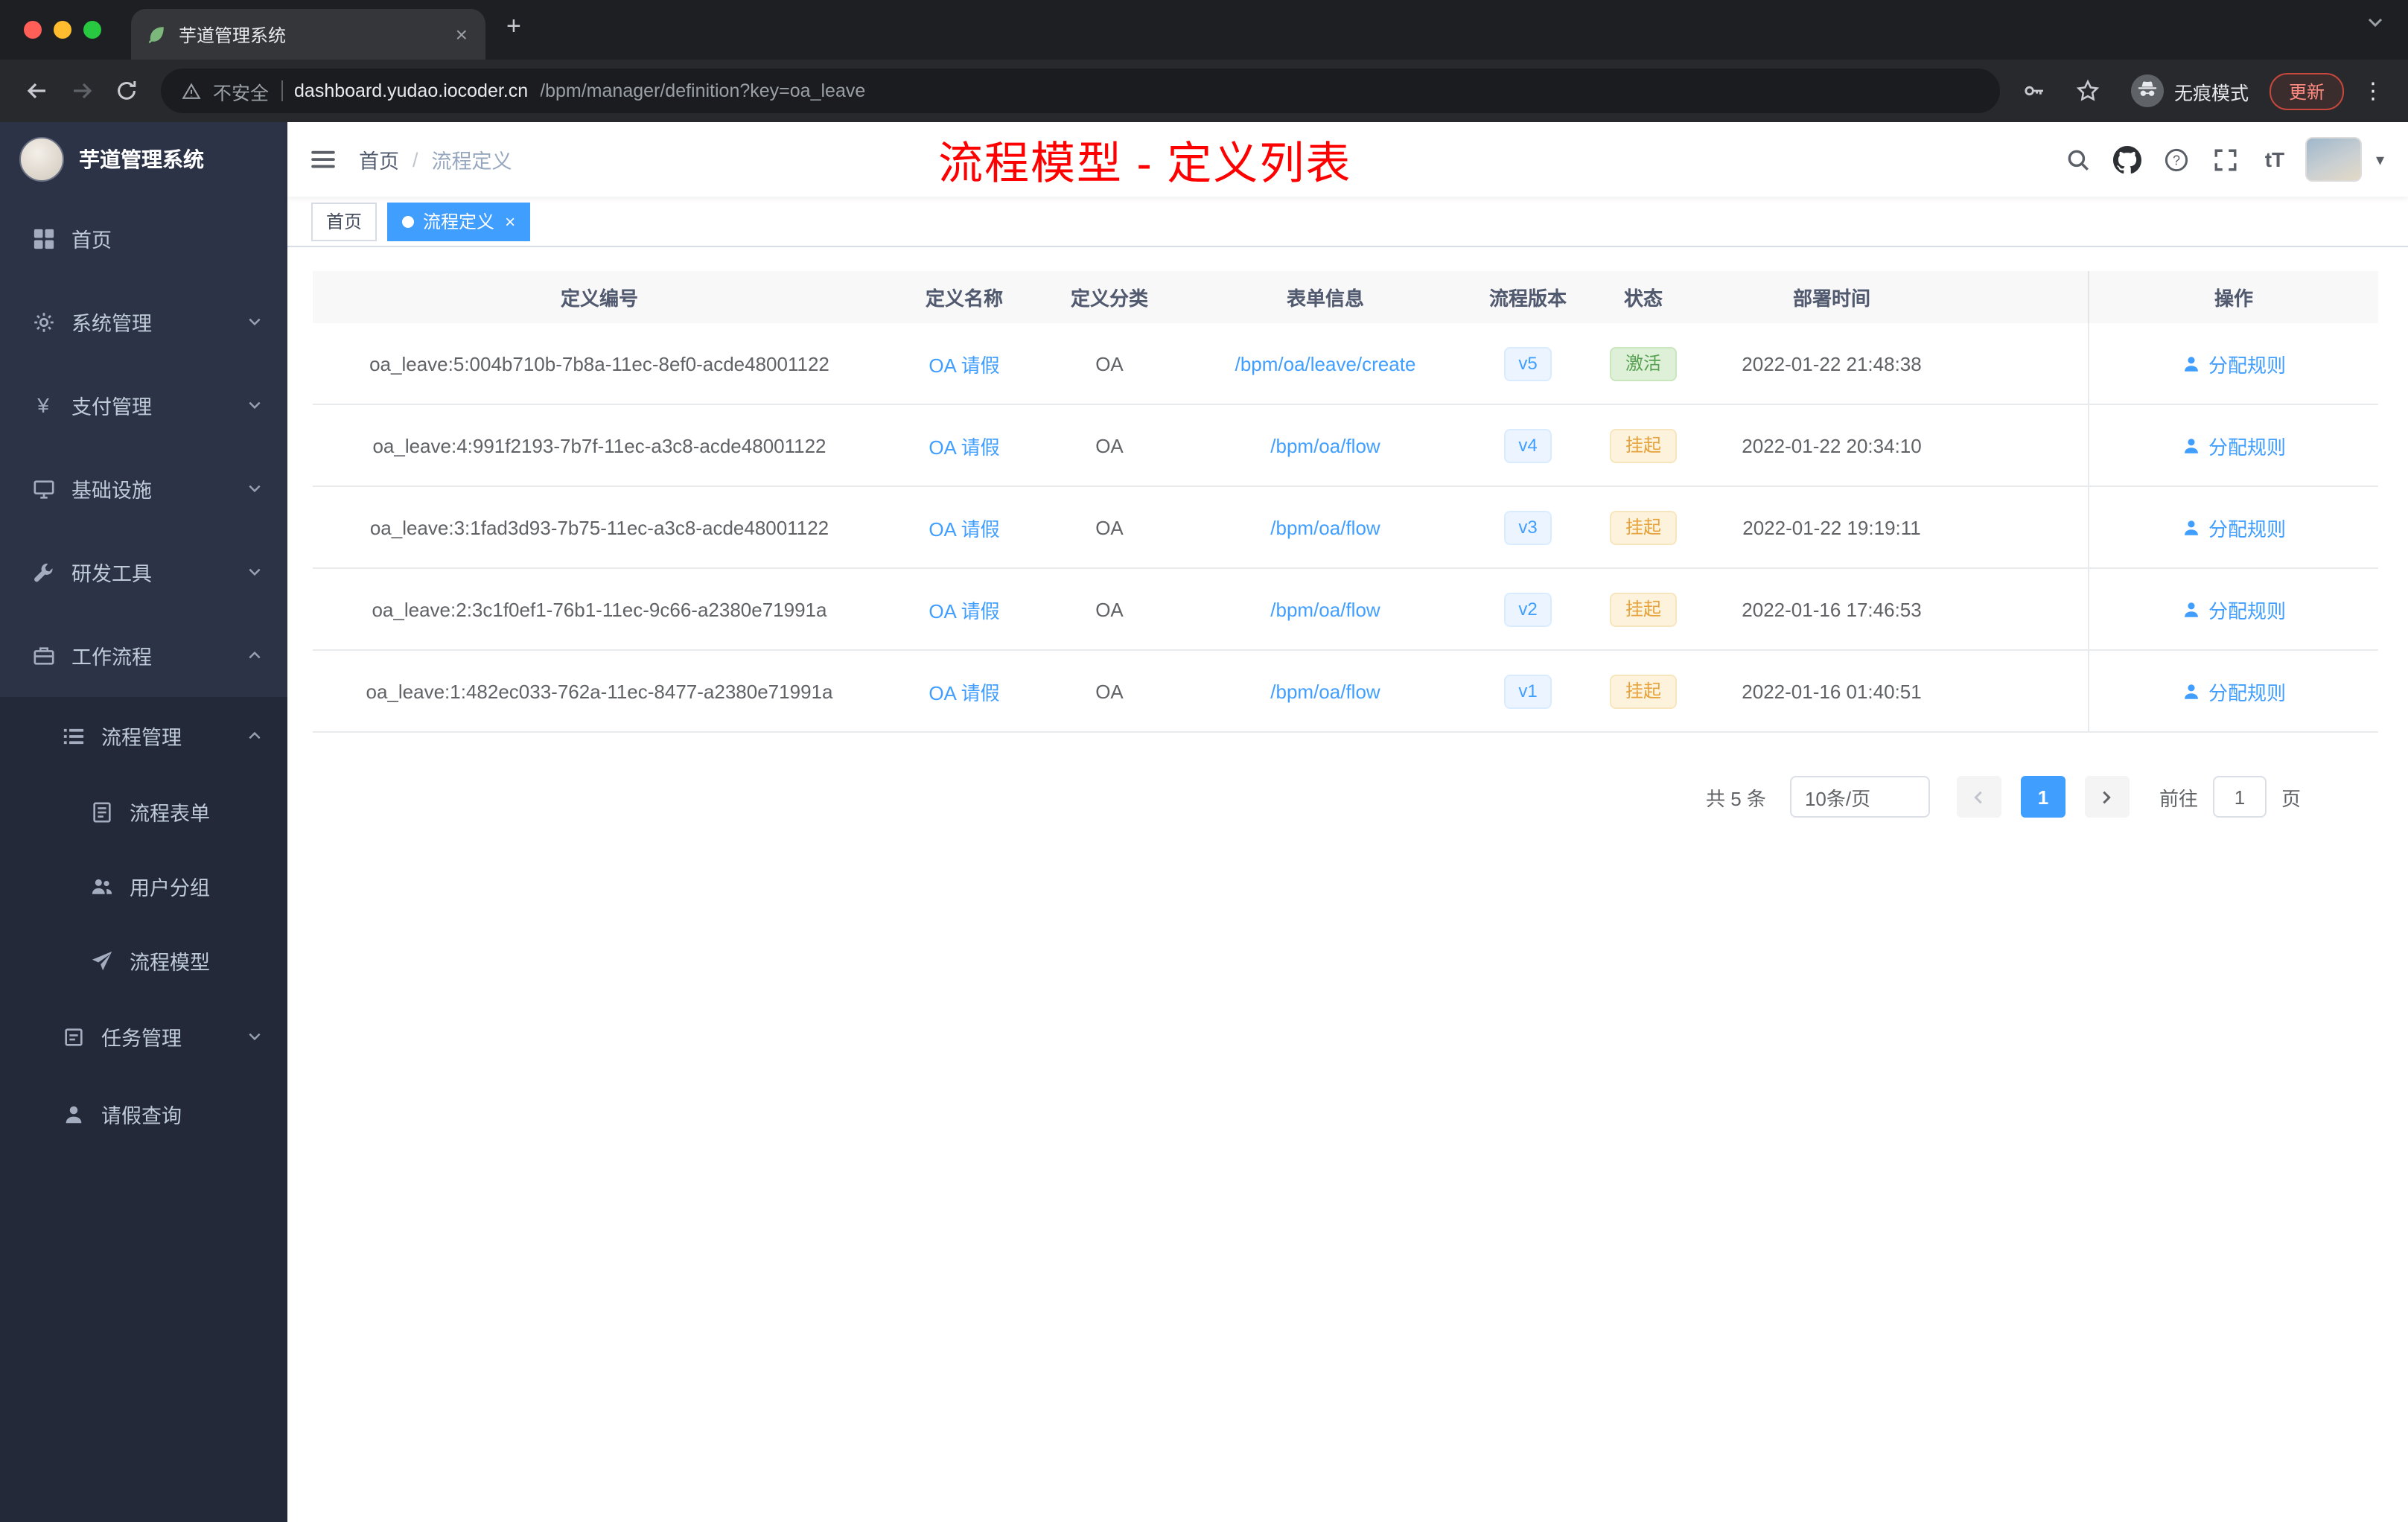 The image size is (2408, 1522). What do you see at coordinates (143, 811) in the screenshot?
I see `sidebar-item-process-form: 流程表单` at bounding box center [143, 811].